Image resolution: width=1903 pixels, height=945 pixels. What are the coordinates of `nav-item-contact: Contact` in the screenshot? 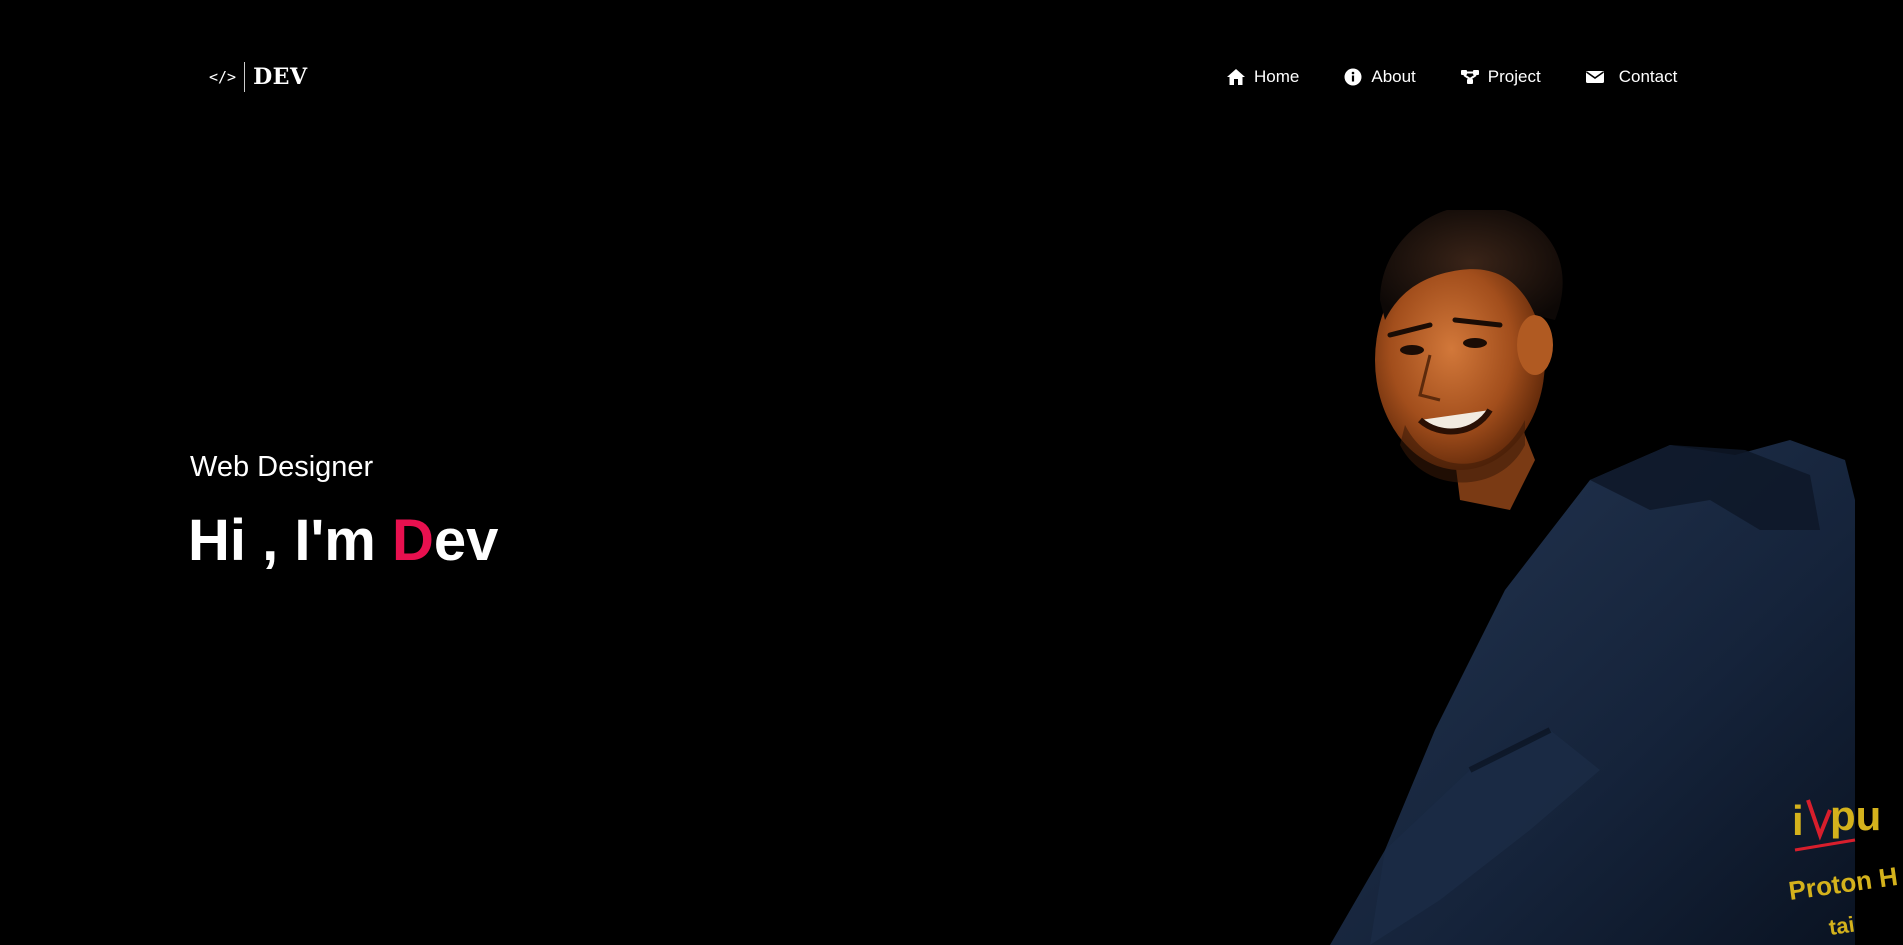 It's located at (1631, 77).